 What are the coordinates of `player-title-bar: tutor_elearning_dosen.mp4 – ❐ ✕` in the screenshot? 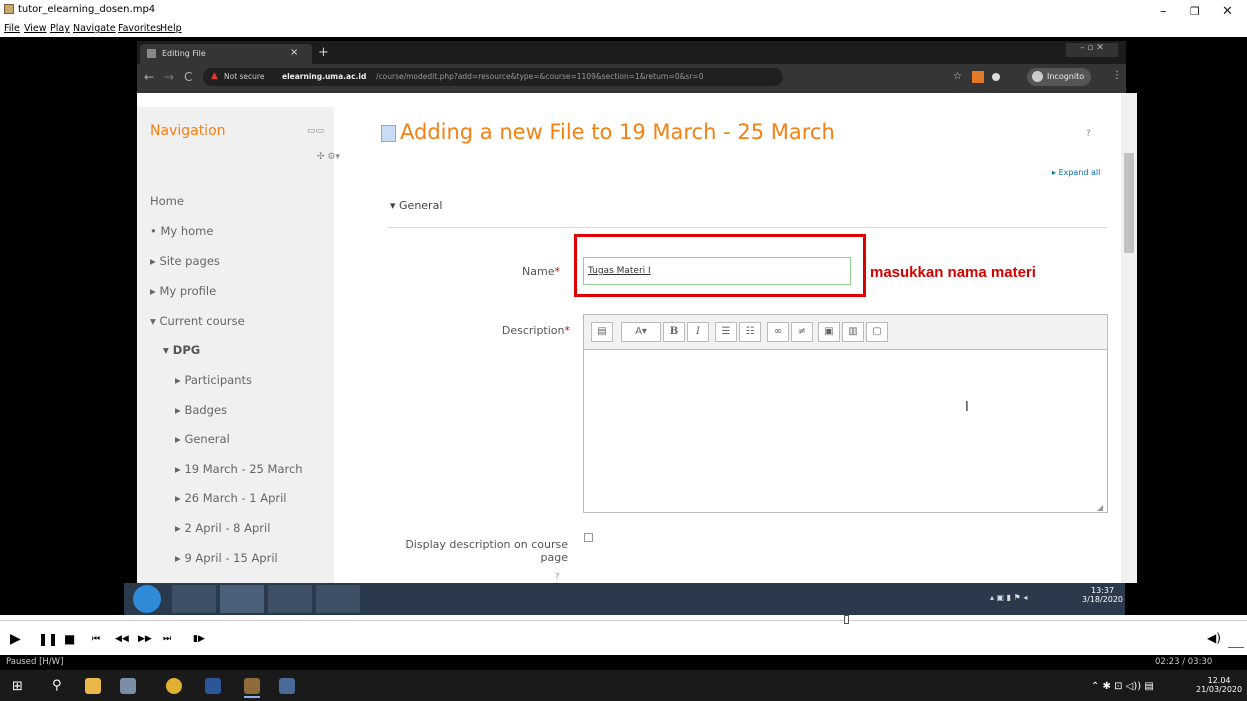 It's located at (623, 11).